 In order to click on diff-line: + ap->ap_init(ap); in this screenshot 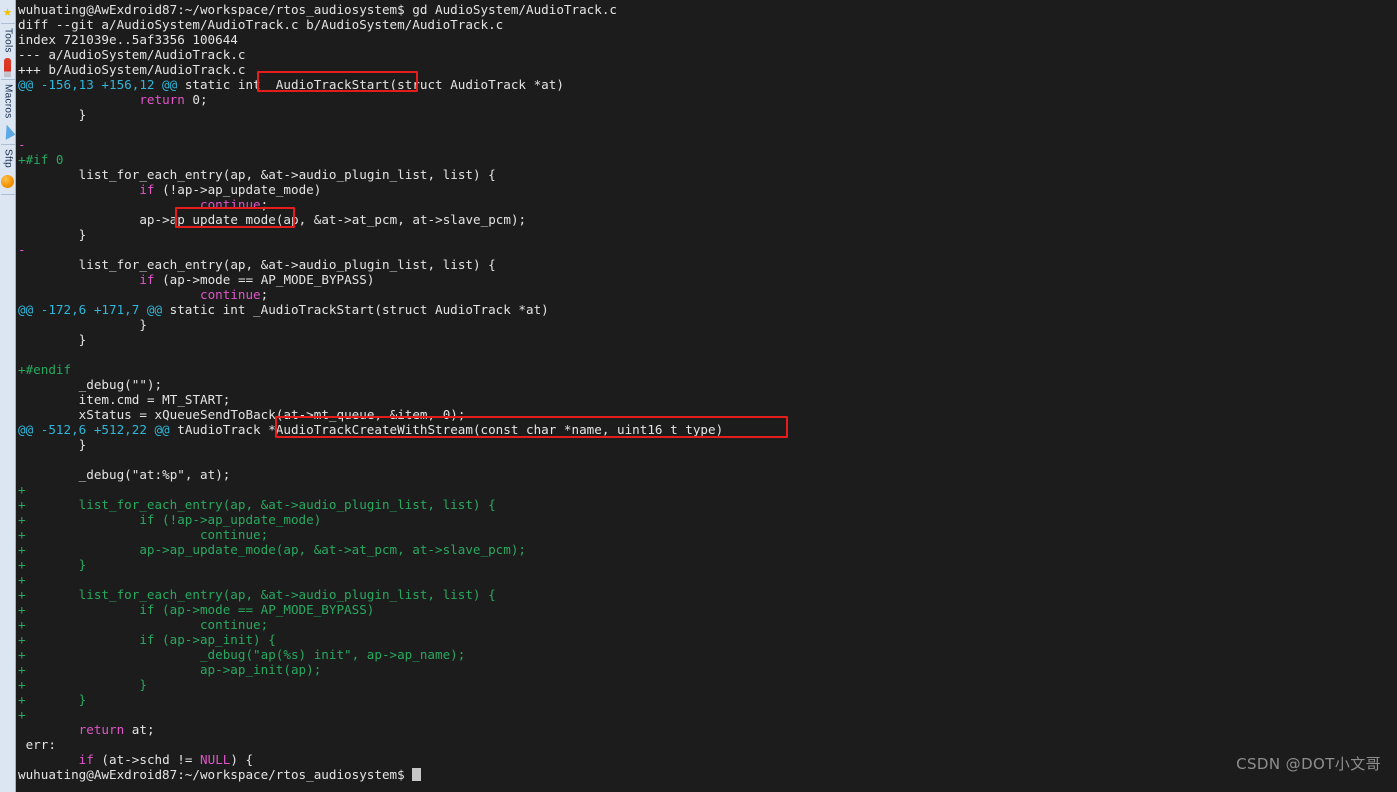, I will do `click(170, 669)`.